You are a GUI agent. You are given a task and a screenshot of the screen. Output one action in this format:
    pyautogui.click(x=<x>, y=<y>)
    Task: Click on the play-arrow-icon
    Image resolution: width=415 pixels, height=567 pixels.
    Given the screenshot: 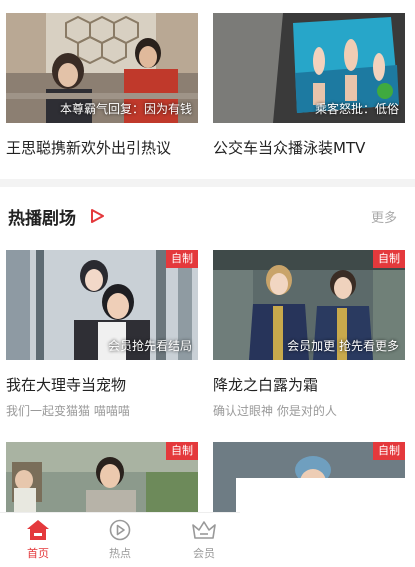 What is the action you would take?
    pyautogui.click(x=97, y=216)
    